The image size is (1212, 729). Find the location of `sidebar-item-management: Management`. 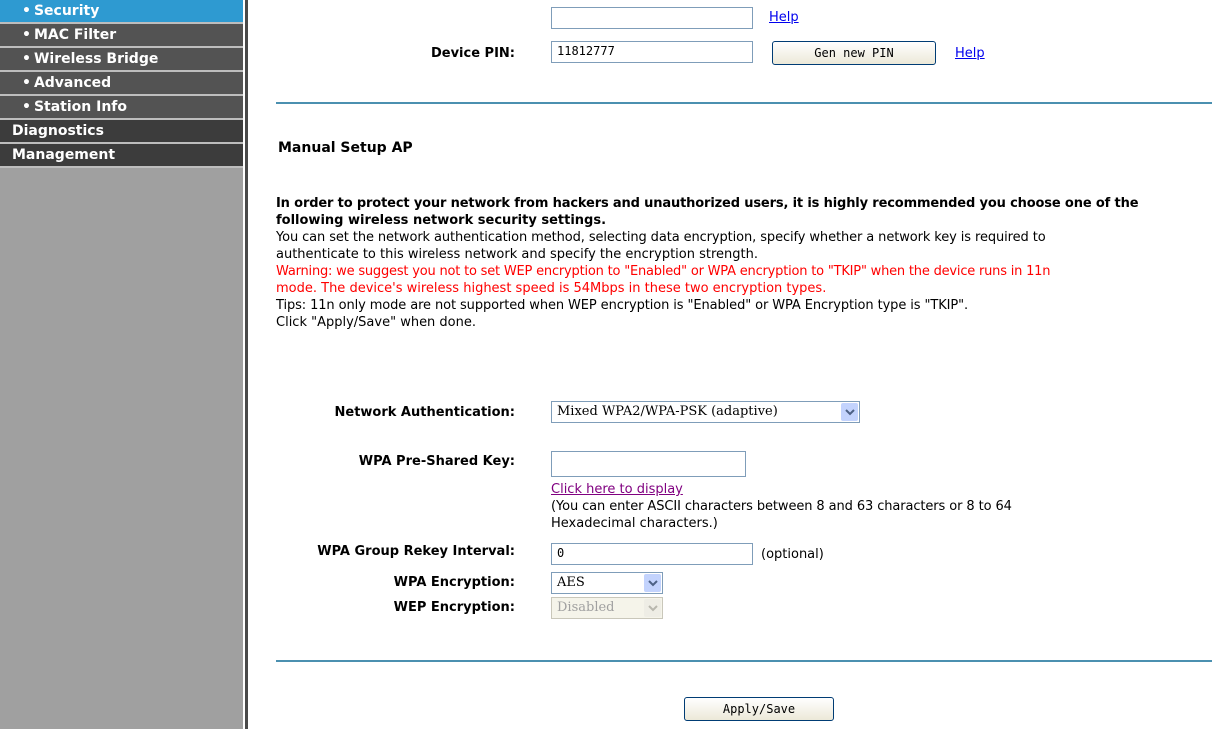

sidebar-item-management: Management is located at coordinates (121, 156).